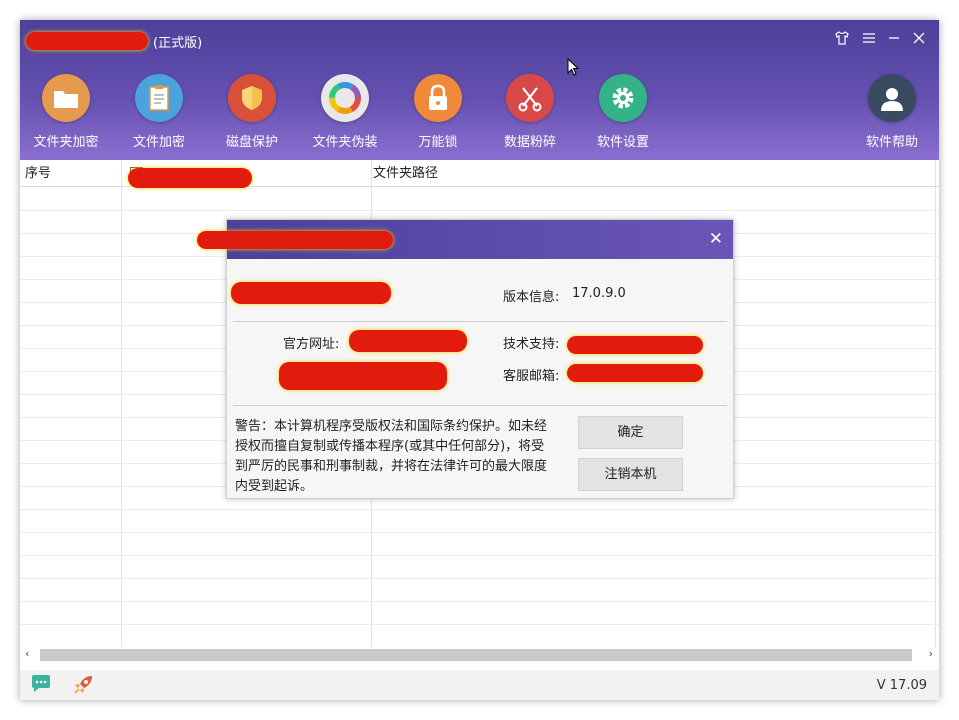 The height and width of the screenshot is (720, 959). Describe the element at coordinates (529, 142) in the screenshot. I see `toolbar-label: 数据粉碎` at that location.